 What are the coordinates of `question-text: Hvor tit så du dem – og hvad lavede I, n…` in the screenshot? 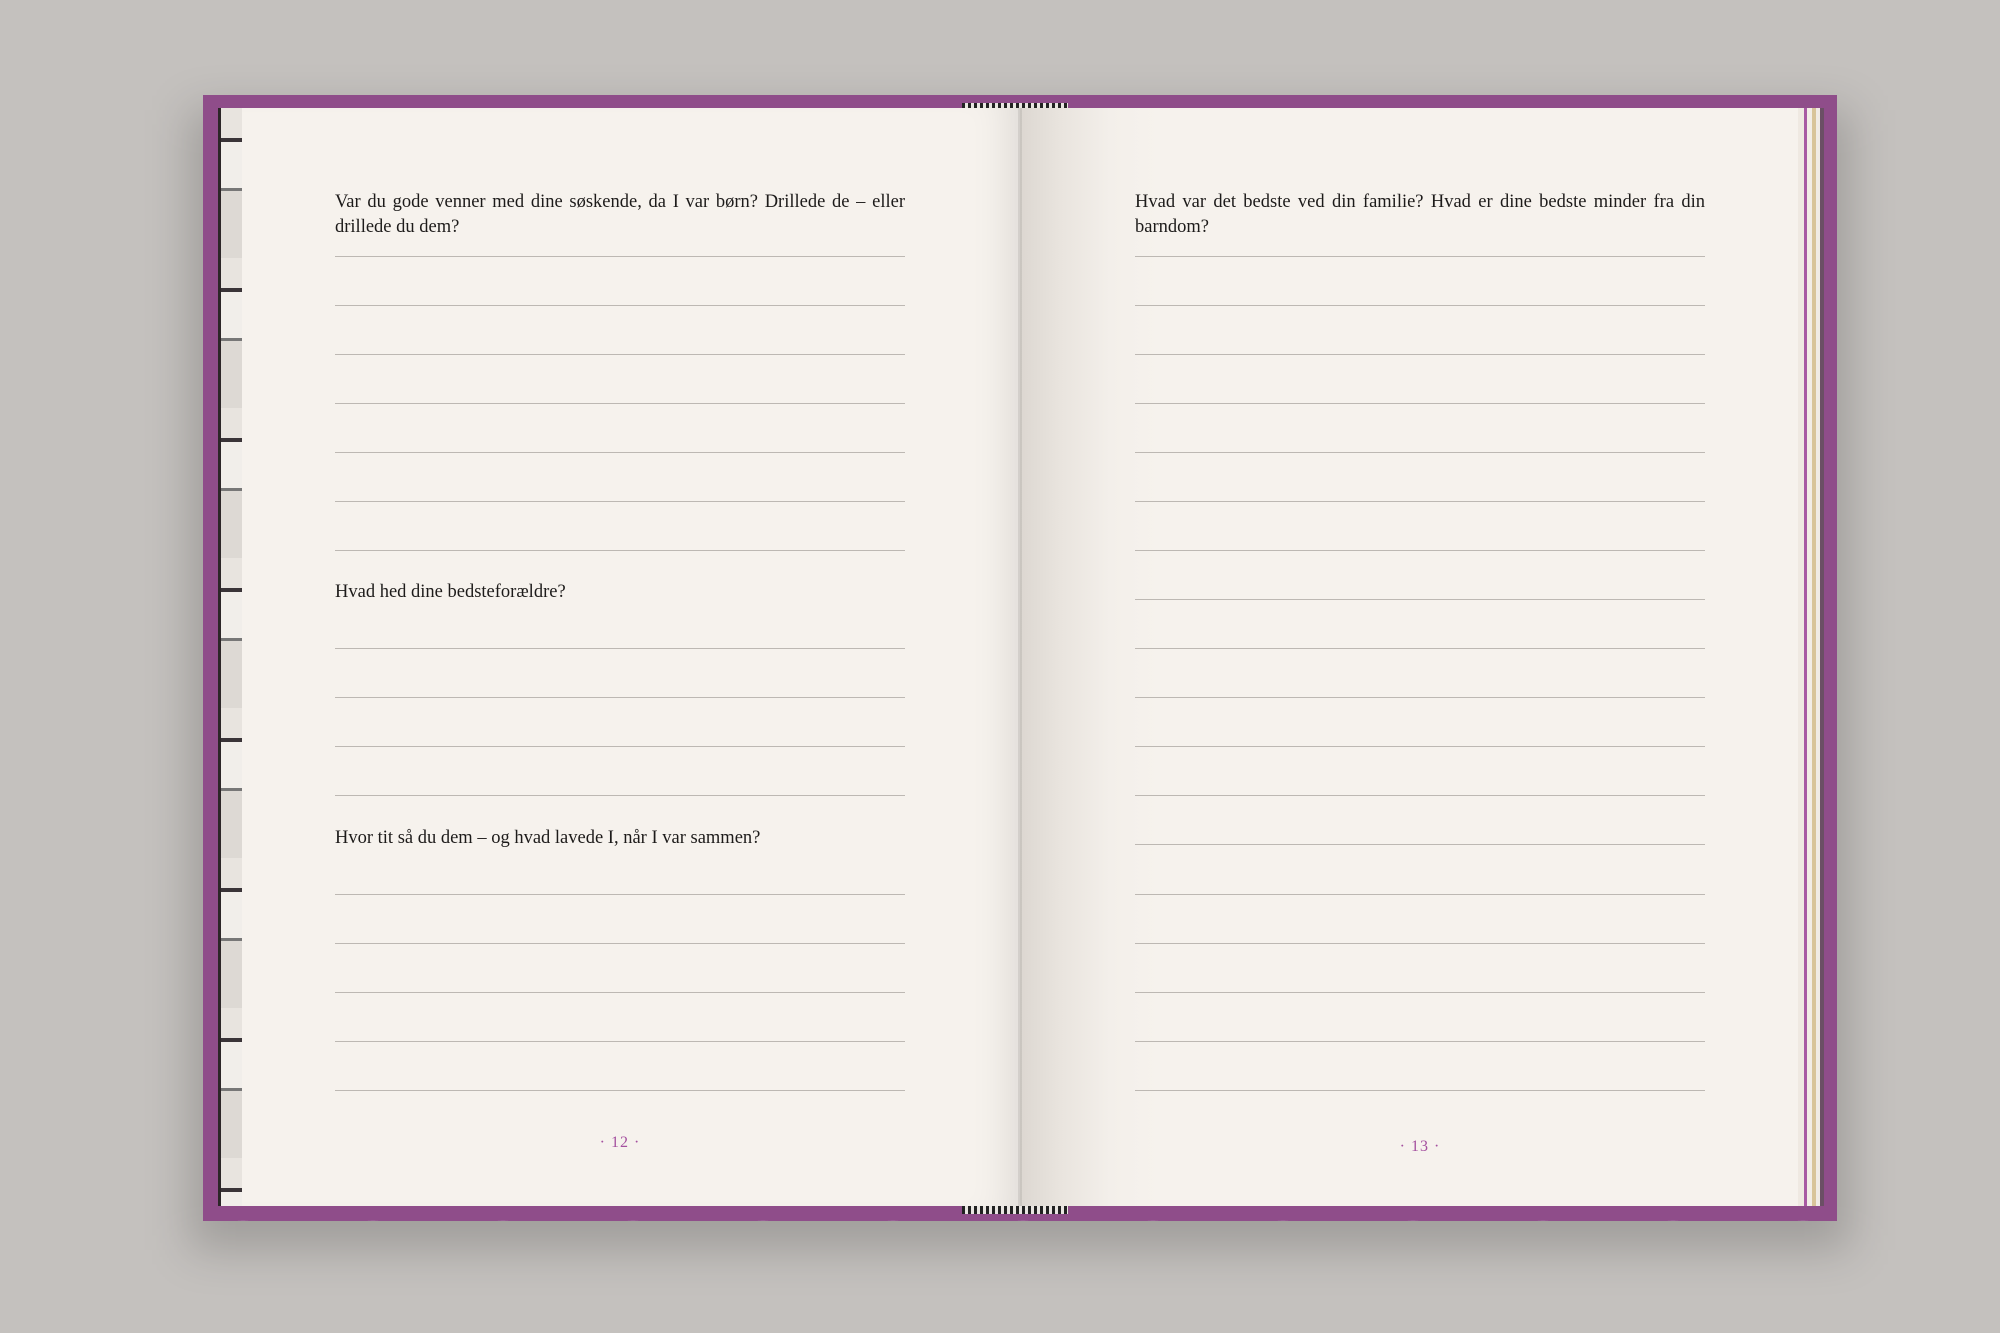 It's located at (548, 838).